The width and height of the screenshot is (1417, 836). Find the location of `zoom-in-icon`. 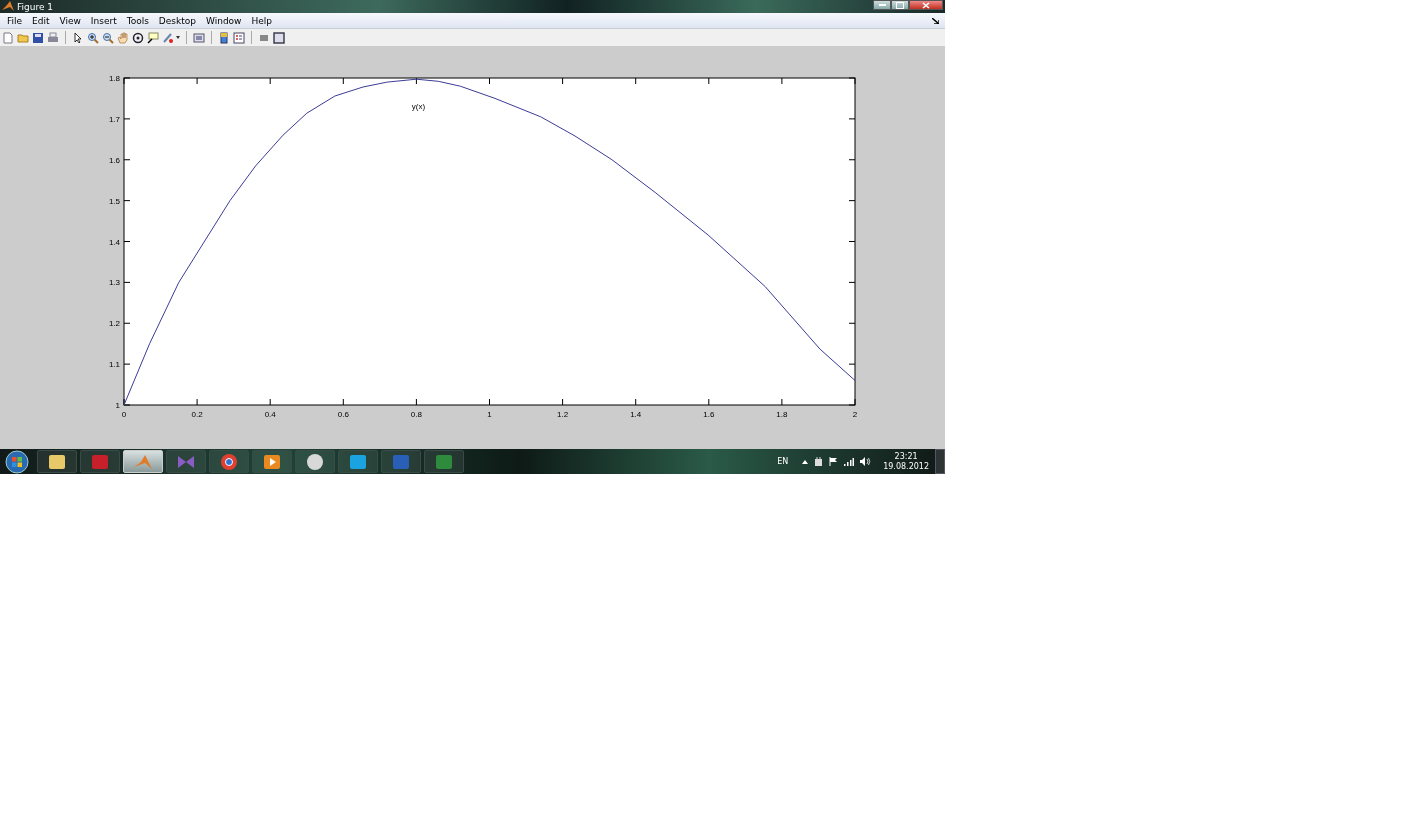

zoom-in-icon is located at coordinates (93, 37).